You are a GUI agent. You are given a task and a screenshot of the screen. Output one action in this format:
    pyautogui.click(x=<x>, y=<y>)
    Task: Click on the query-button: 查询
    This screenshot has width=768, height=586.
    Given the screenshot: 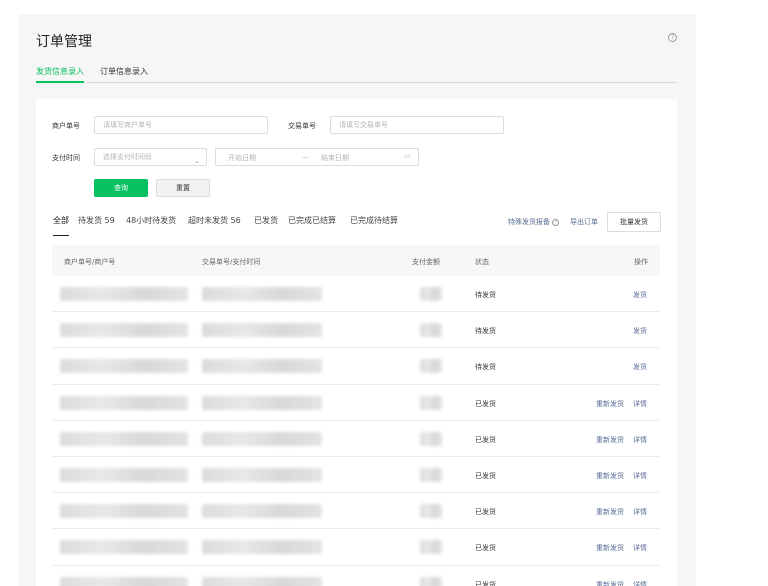 What is the action you would take?
    pyautogui.click(x=121, y=188)
    